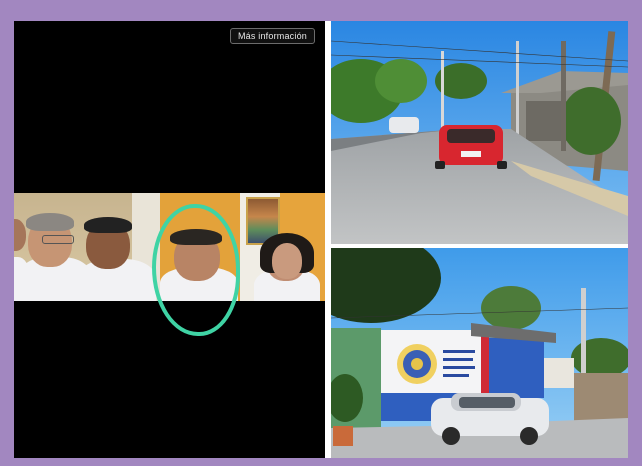 The width and height of the screenshot is (642, 466). What do you see at coordinates (417, 364) in the screenshot?
I see `seal-emblem-icon` at bounding box center [417, 364].